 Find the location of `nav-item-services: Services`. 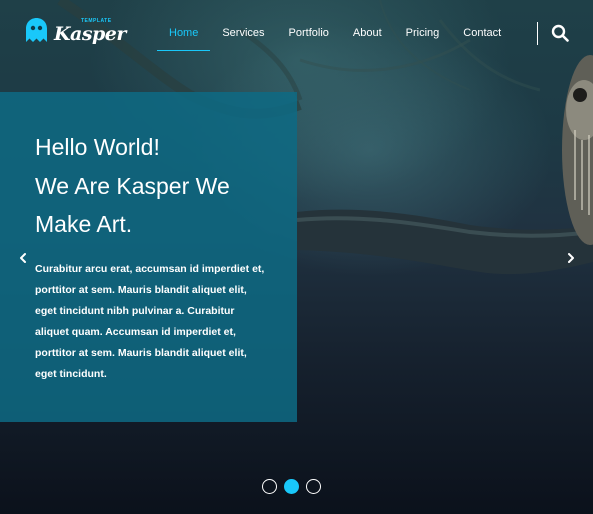

nav-item-services: Services is located at coordinates (243, 34).